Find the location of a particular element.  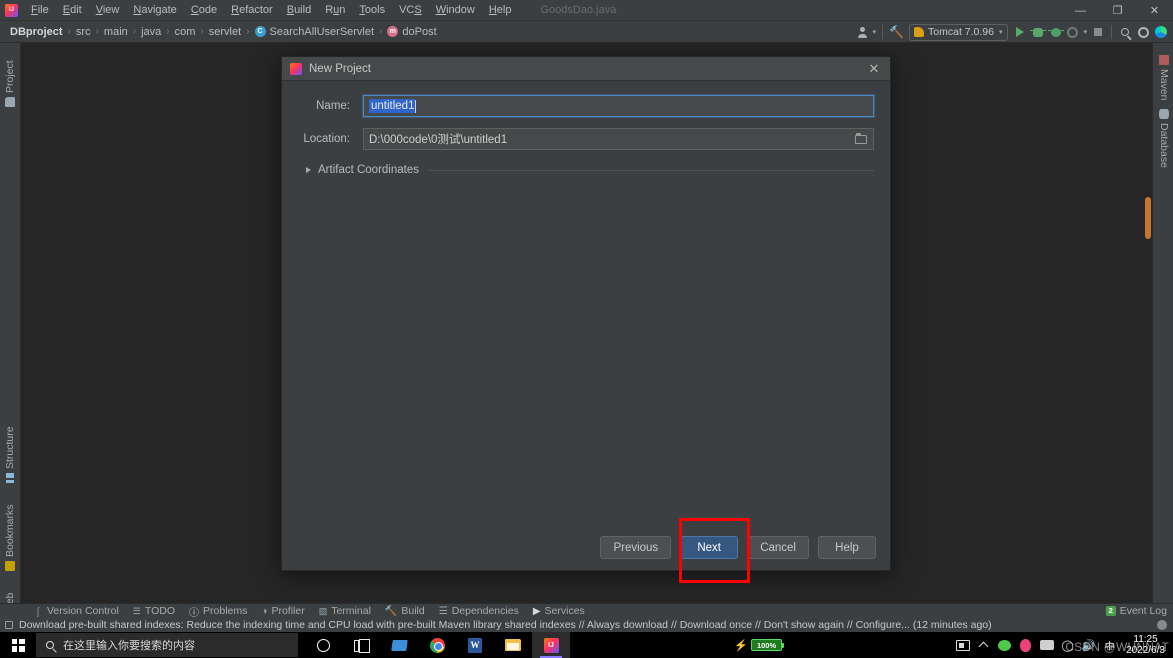

menu-navigate: Navigate is located at coordinates (154, 10).